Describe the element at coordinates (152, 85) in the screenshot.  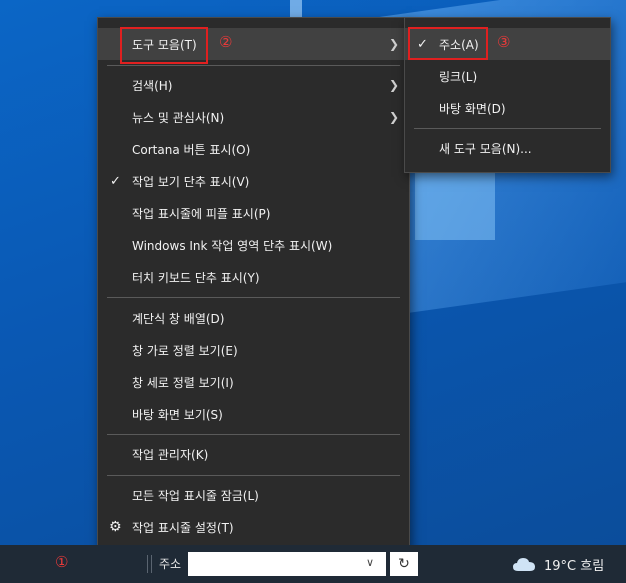
I see `menu-item-label: 검색(H)` at that location.